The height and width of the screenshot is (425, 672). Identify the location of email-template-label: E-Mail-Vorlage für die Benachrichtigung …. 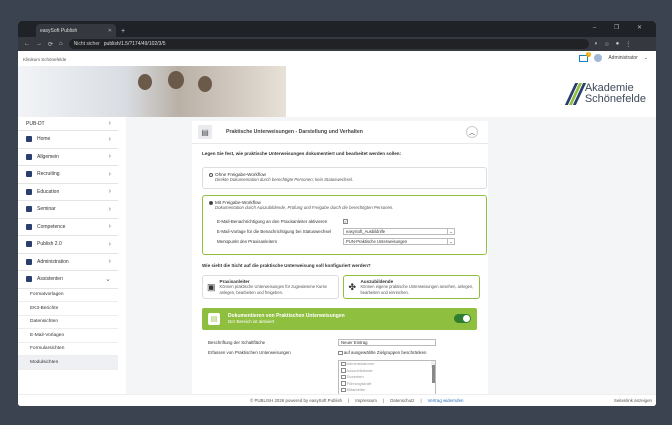
(274, 231).